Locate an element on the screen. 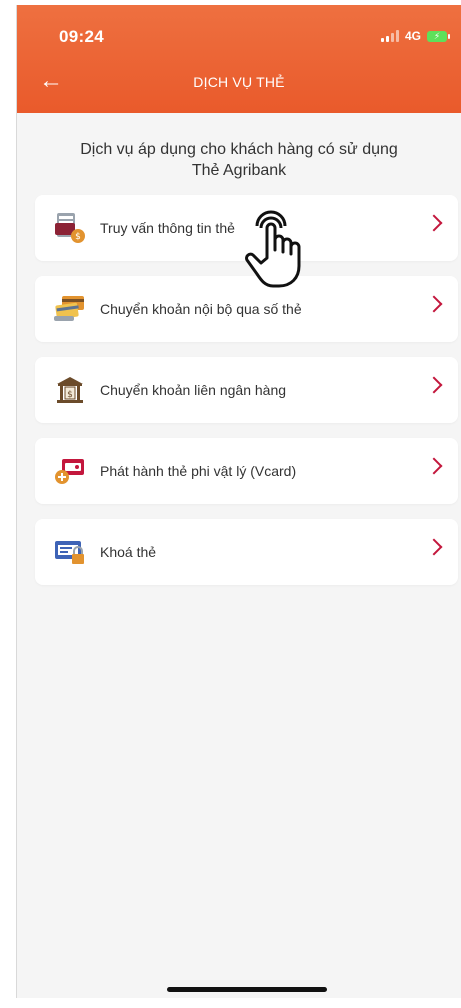 The width and height of the screenshot is (461, 1008). service-item-lock-card: Khoá thẻ is located at coordinates (246, 552).